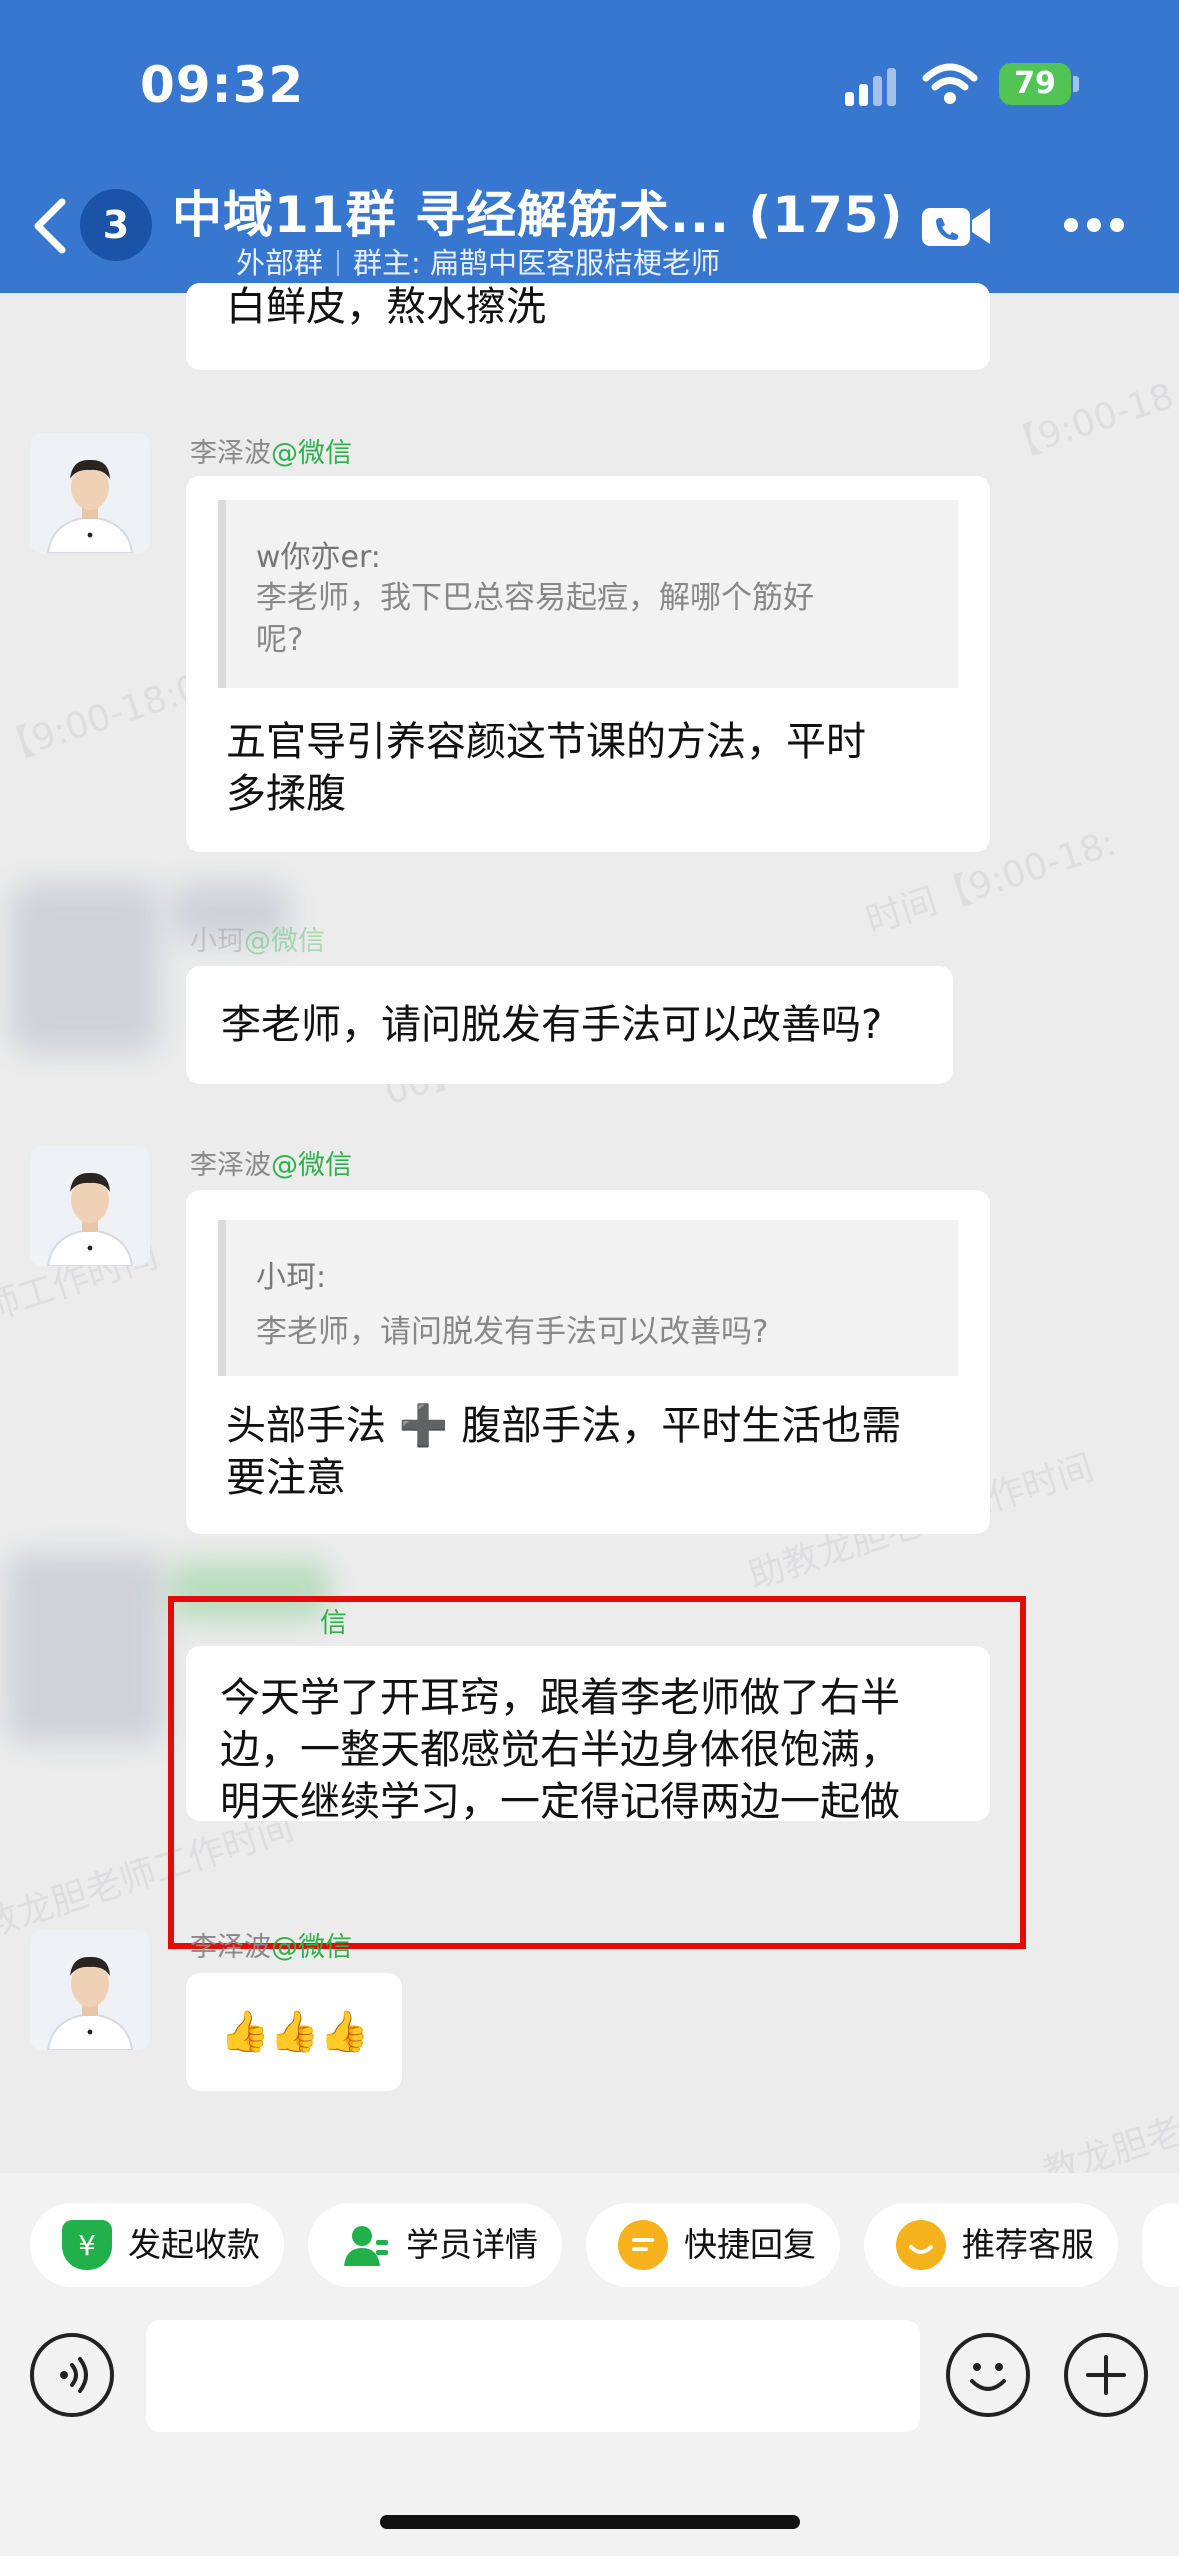 This screenshot has height=2556, width=1179. I want to click on quote-text: 李老师，我下巴总容易起痘，解哪个筋好, so click(535, 598).